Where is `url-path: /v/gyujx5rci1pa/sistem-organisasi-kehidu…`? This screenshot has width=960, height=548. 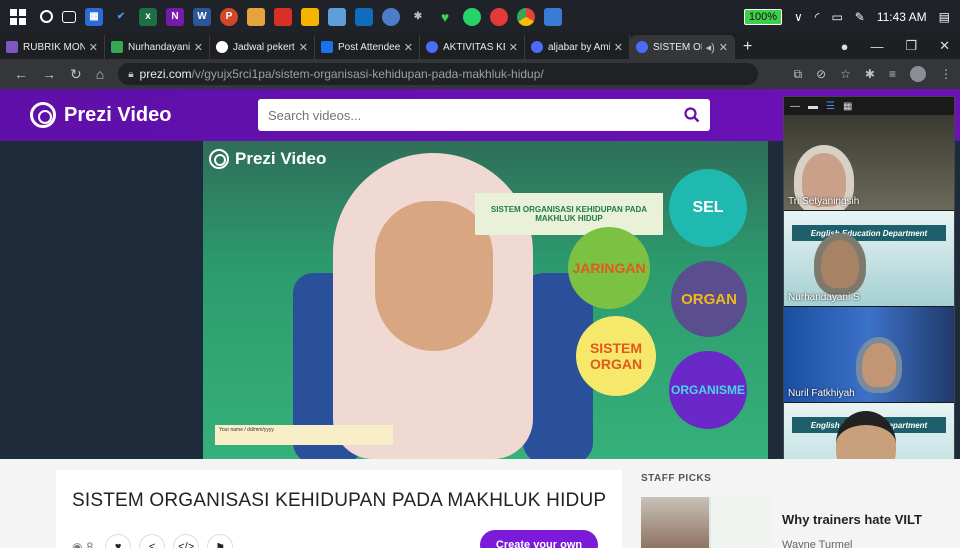
url-path: /v/gyujx5rci1pa/sistem-organisasi-kehidu… is located at coordinates (367, 74).